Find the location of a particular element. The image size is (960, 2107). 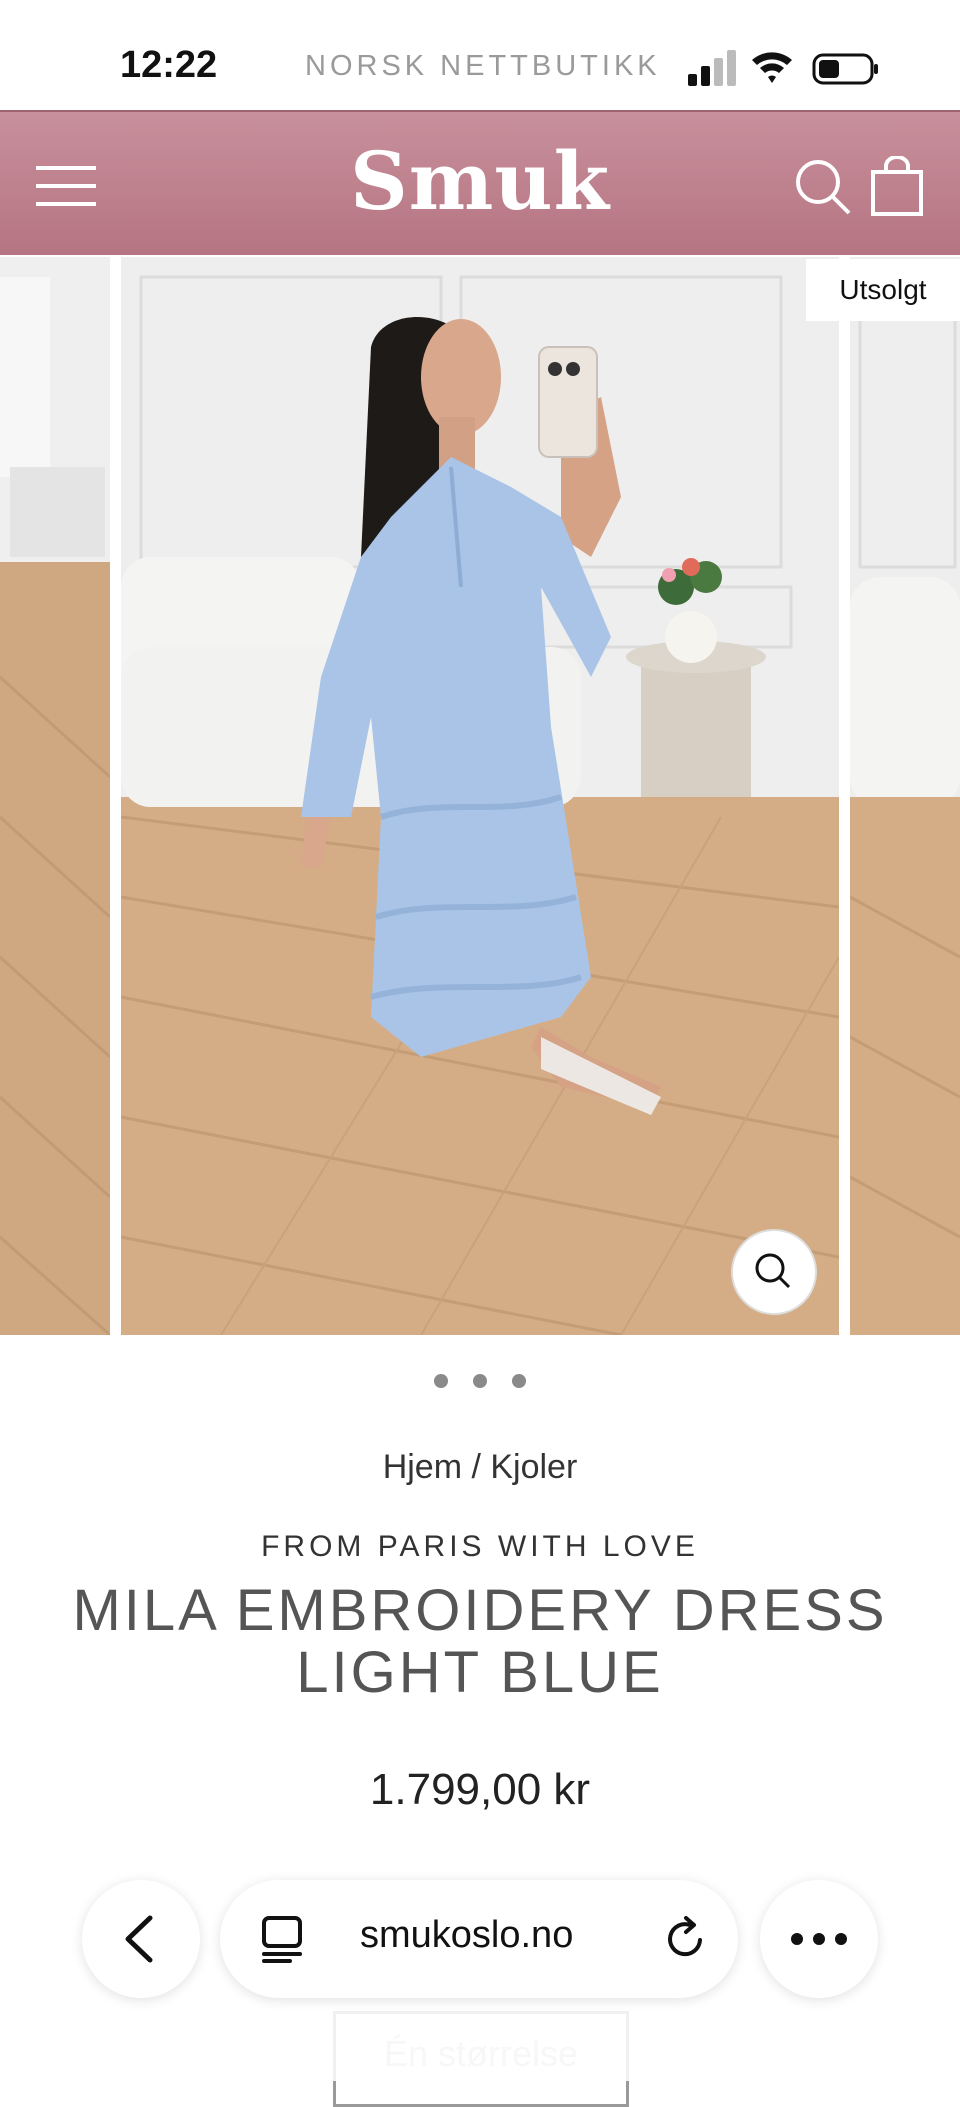

signal-icon is located at coordinates (712, 68).